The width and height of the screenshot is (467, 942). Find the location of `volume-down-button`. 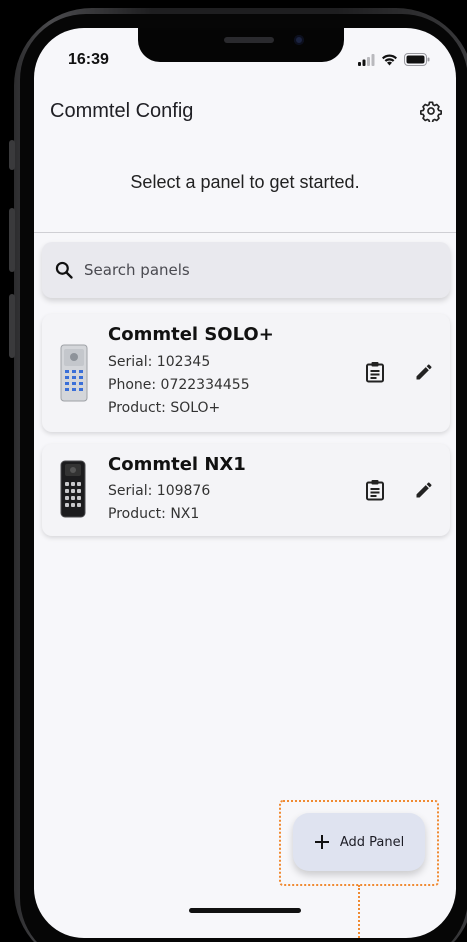

volume-down-button is located at coordinates (12, 326).